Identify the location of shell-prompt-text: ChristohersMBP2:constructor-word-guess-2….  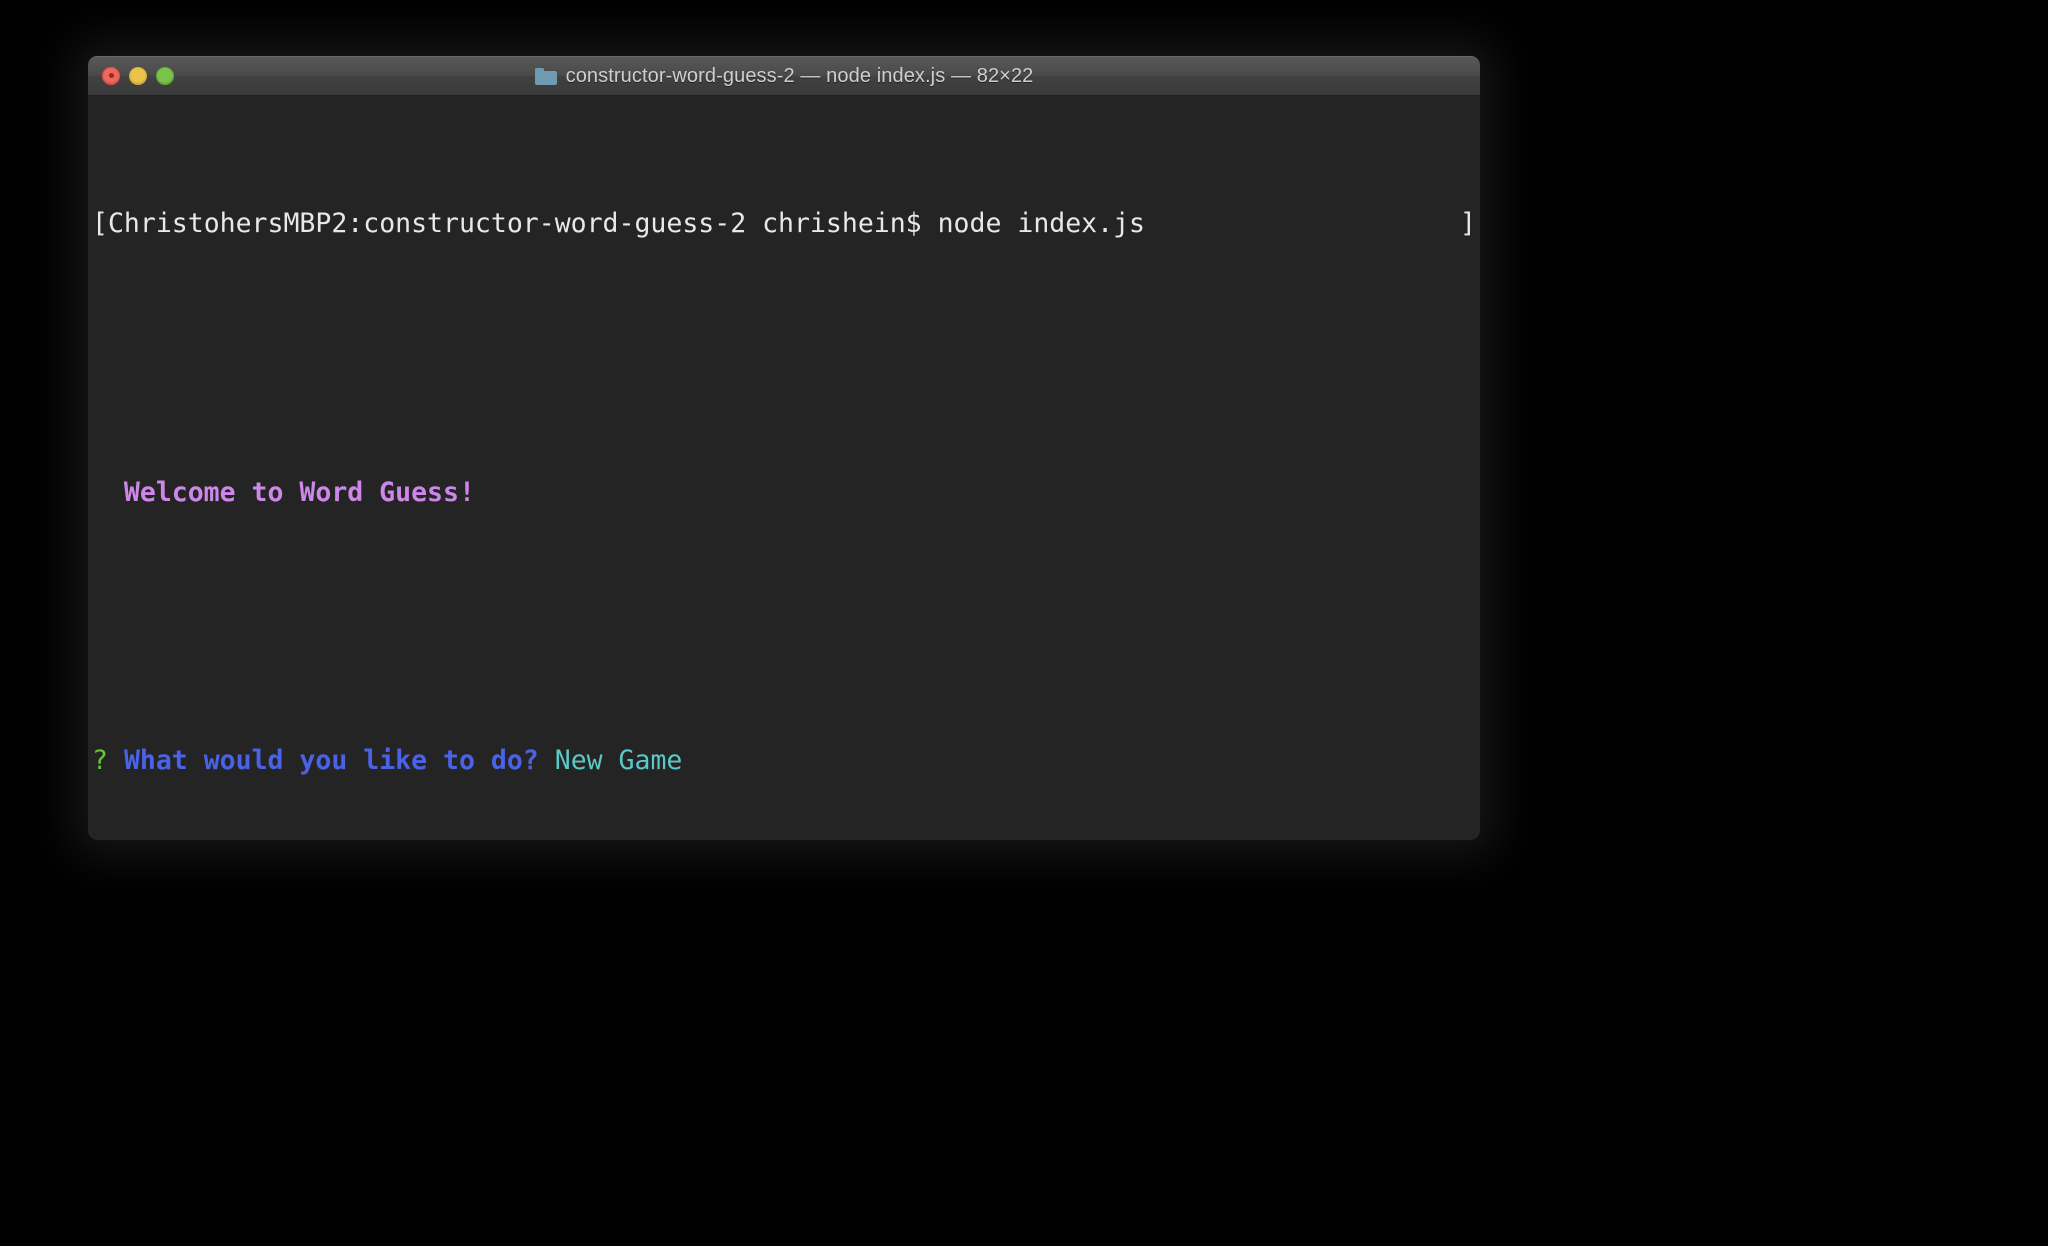
(514, 223).